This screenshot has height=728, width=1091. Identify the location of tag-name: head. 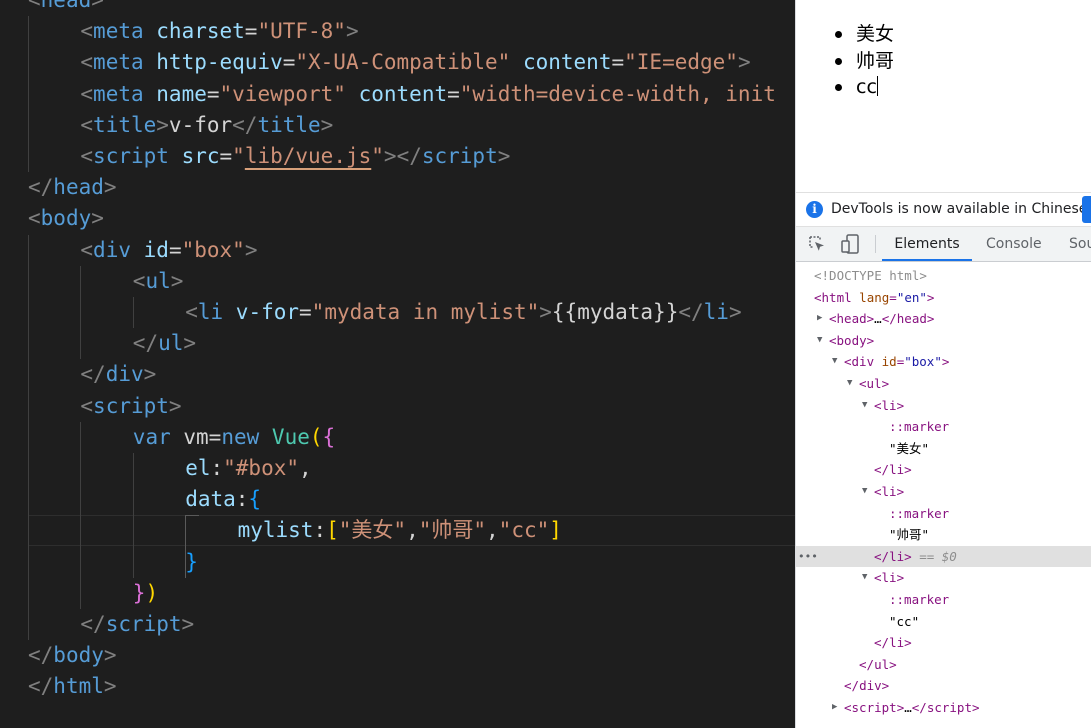
(851, 319).